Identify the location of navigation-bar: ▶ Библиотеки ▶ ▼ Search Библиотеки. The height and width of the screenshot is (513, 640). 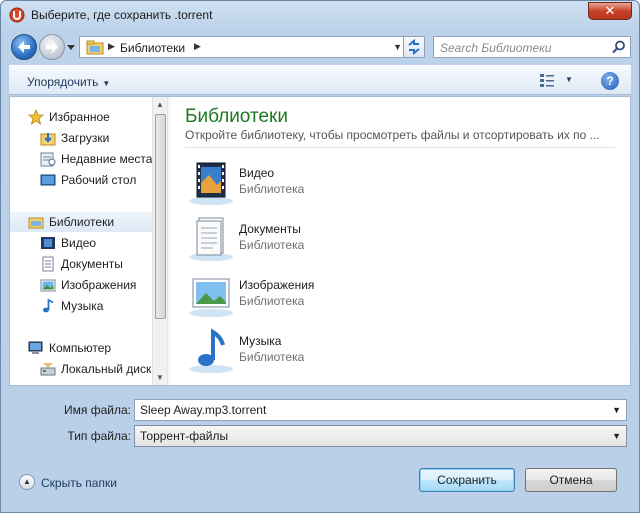
(320, 47).